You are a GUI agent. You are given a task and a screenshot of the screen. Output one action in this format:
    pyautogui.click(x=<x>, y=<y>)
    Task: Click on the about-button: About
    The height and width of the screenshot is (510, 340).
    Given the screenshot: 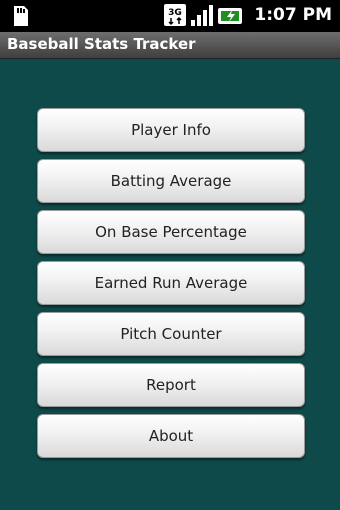 What is the action you would take?
    pyautogui.click(x=171, y=436)
    